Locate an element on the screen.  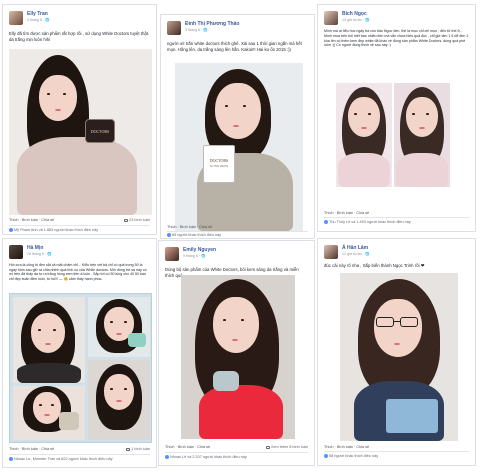
post-photo: DOCTORS is located at coordinates (80, 132).